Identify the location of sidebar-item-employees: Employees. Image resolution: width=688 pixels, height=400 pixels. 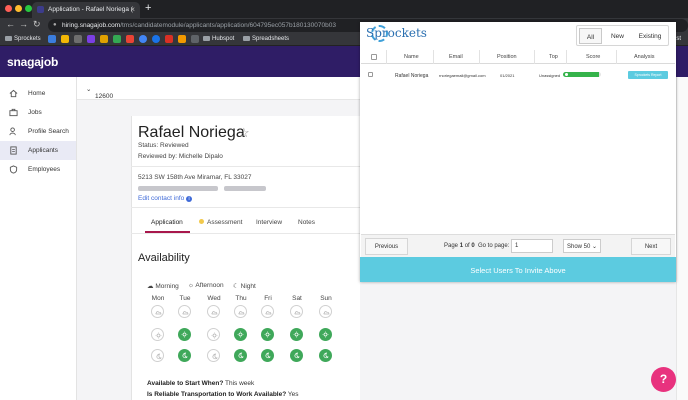
(38, 169).